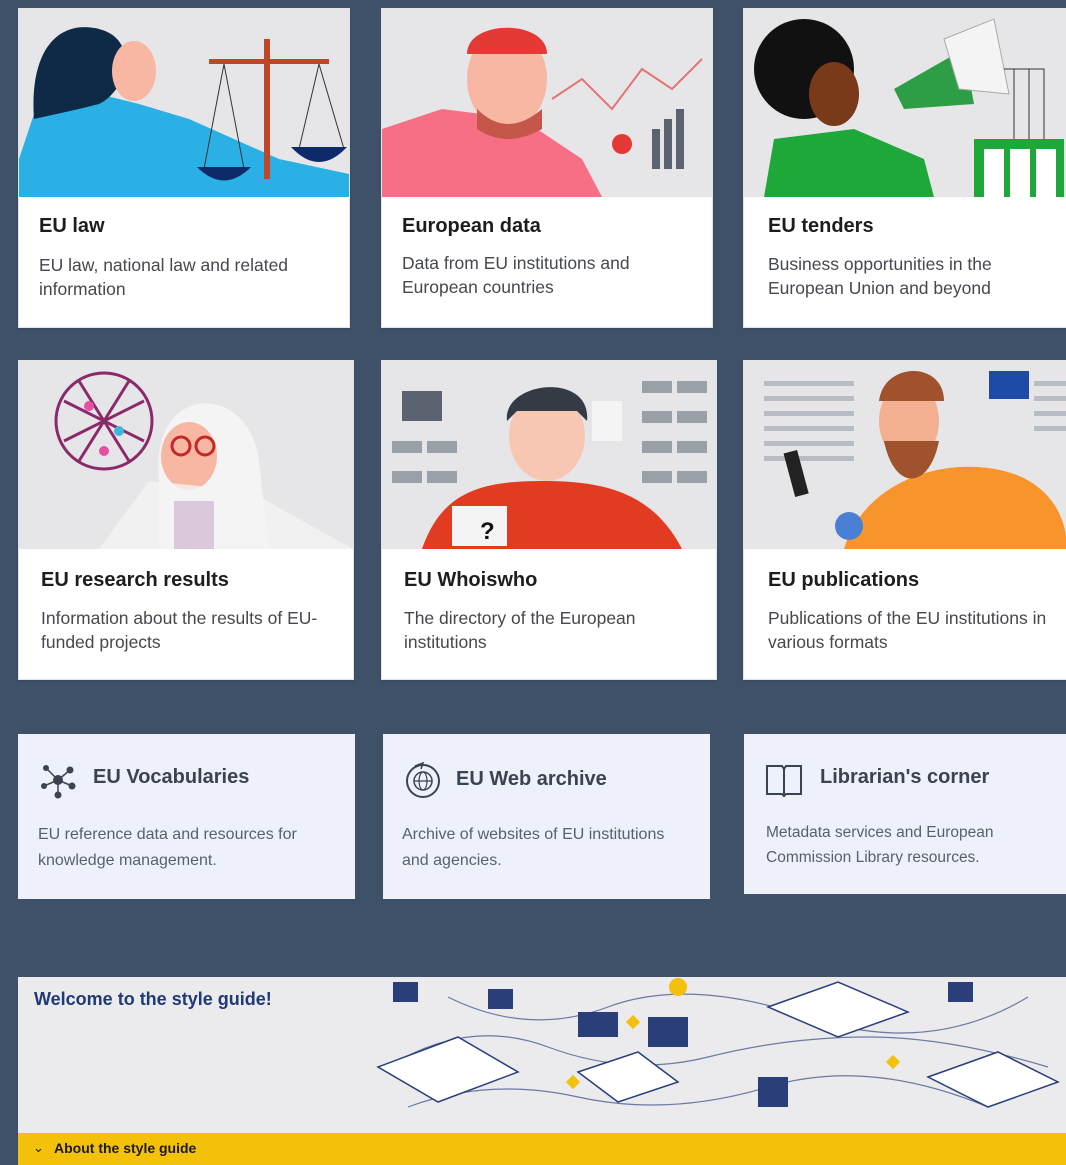 The width and height of the screenshot is (1066, 1165). What do you see at coordinates (186, 455) in the screenshot?
I see `scientist-with-molecule-illustration` at bounding box center [186, 455].